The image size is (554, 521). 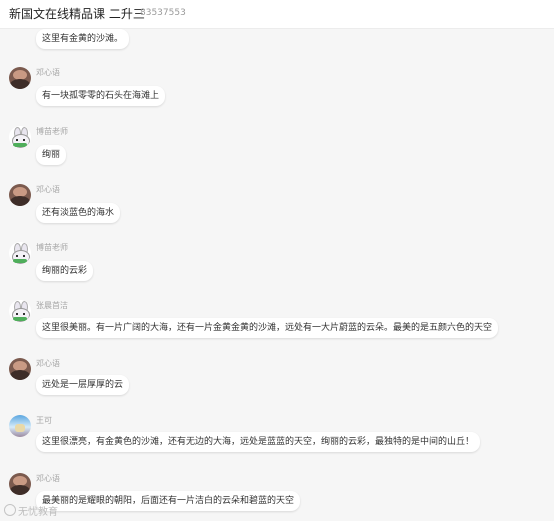 What do you see at coordinates (277, 14) in the screenshot?
I see `chat-header: 新国文在线精品课 二升三 83537553` at bounding box center [277, 14].